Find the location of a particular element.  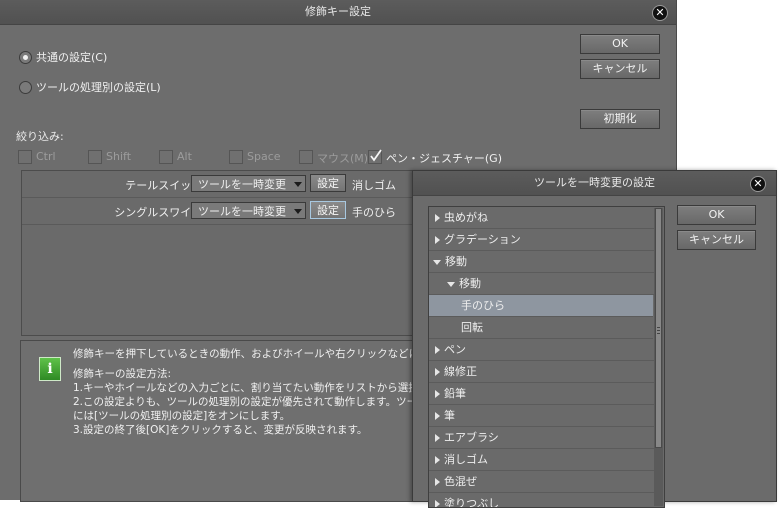

tail-switch-action-value: ツールを一時変更 is located at coordinates (242, 184).